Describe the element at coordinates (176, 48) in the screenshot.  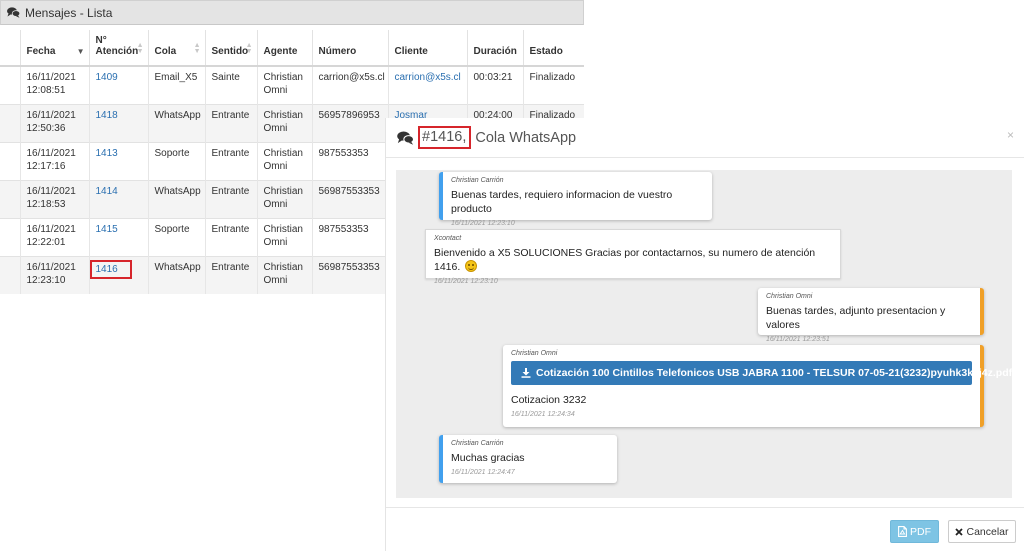
I see `col-cola: Cola ▲ ▼` at that location.